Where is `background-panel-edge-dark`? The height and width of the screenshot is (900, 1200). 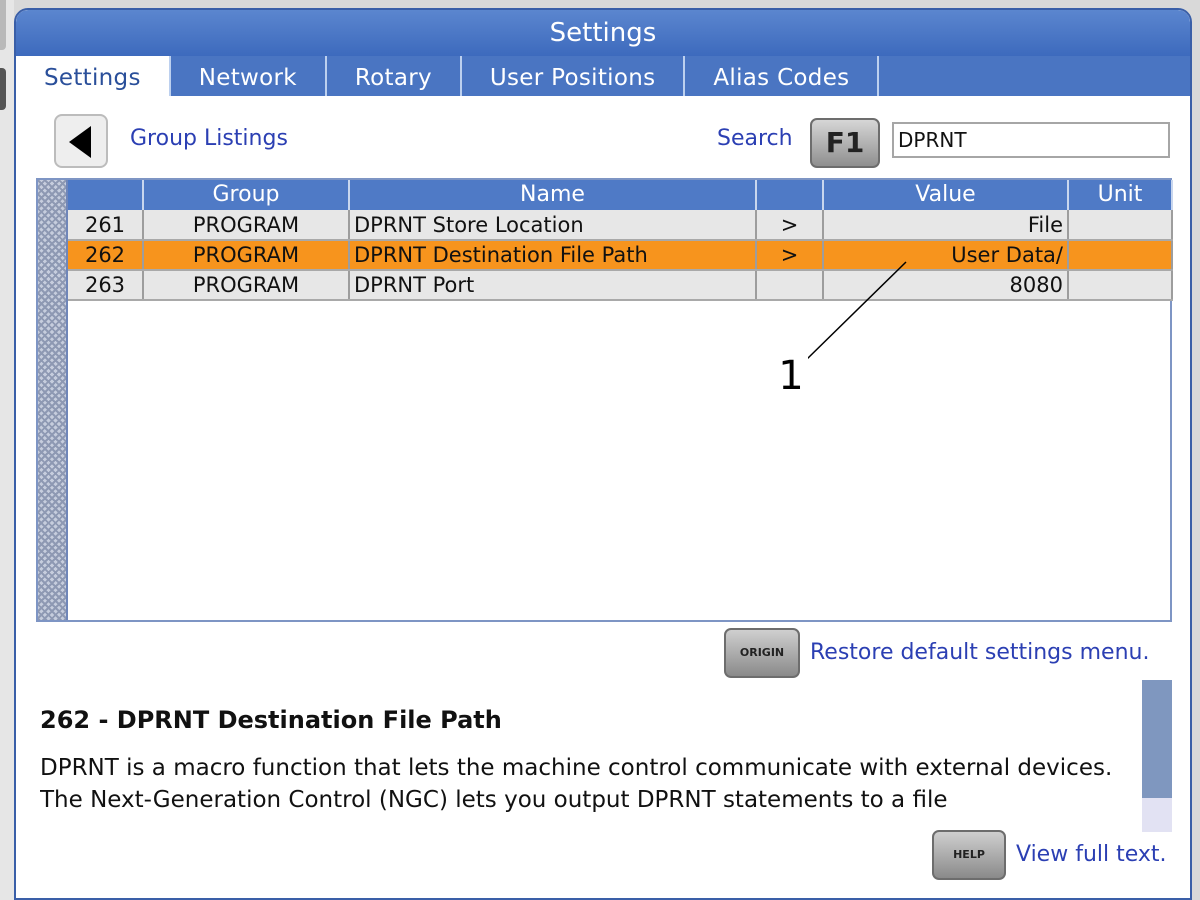 background-panel-edge-dark is located at coordinates (3, 89).